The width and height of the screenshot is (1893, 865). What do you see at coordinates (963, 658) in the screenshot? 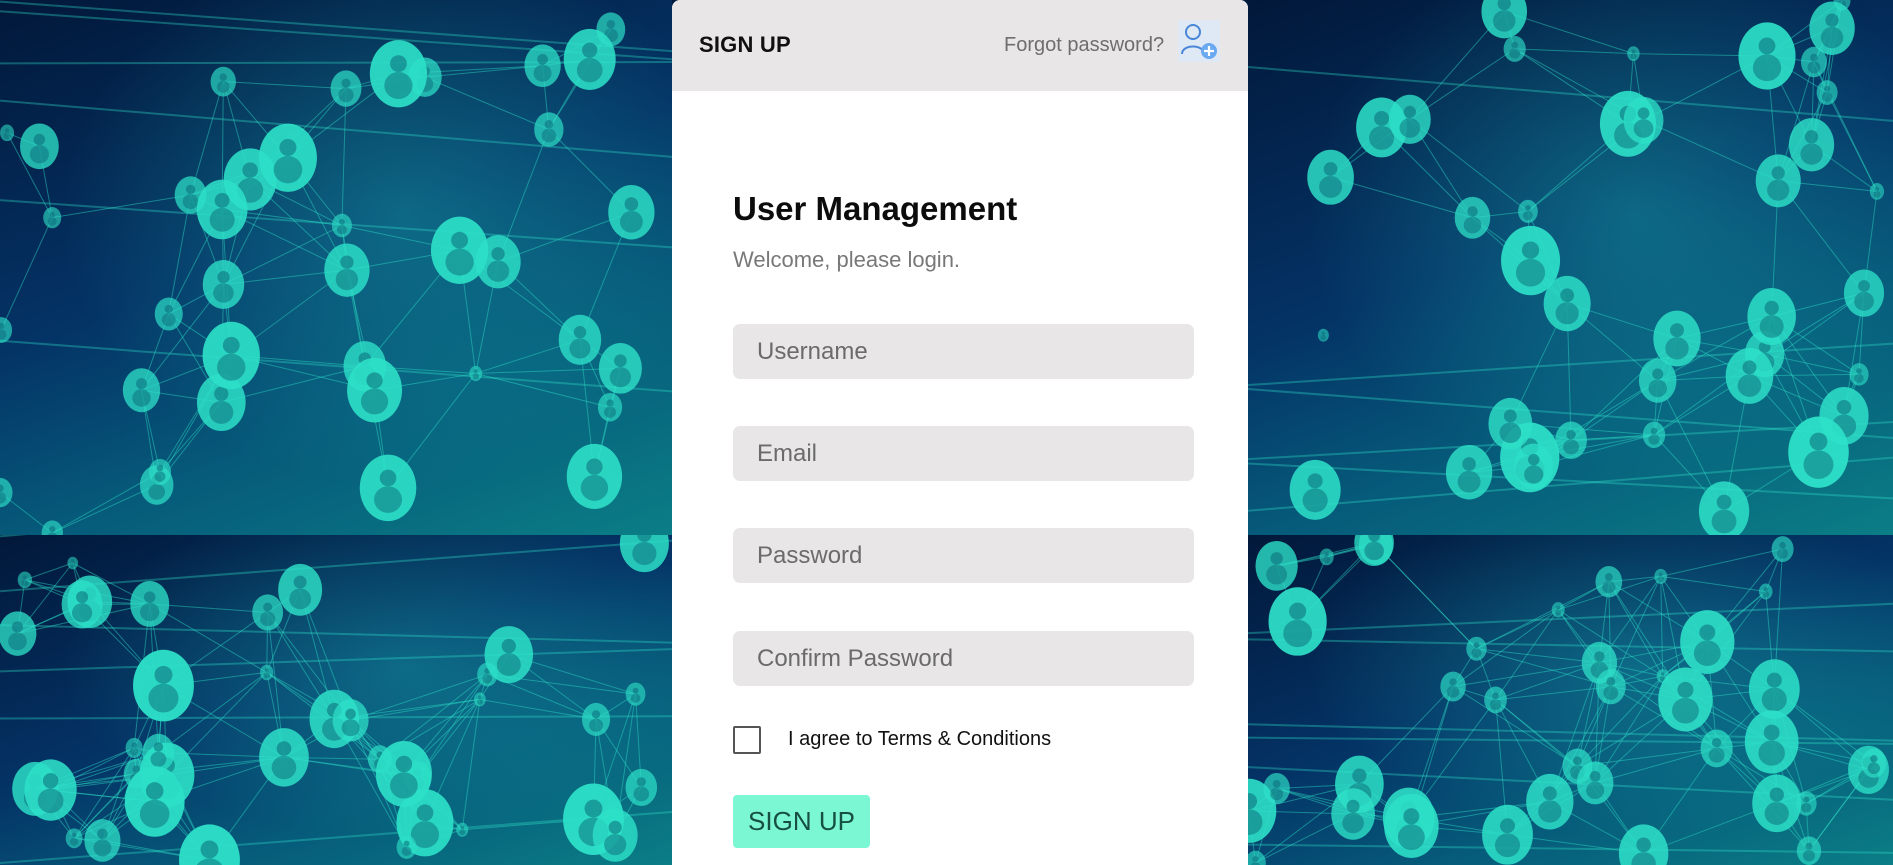
I see `confirm-password-input` at bounding box center [963, 658].